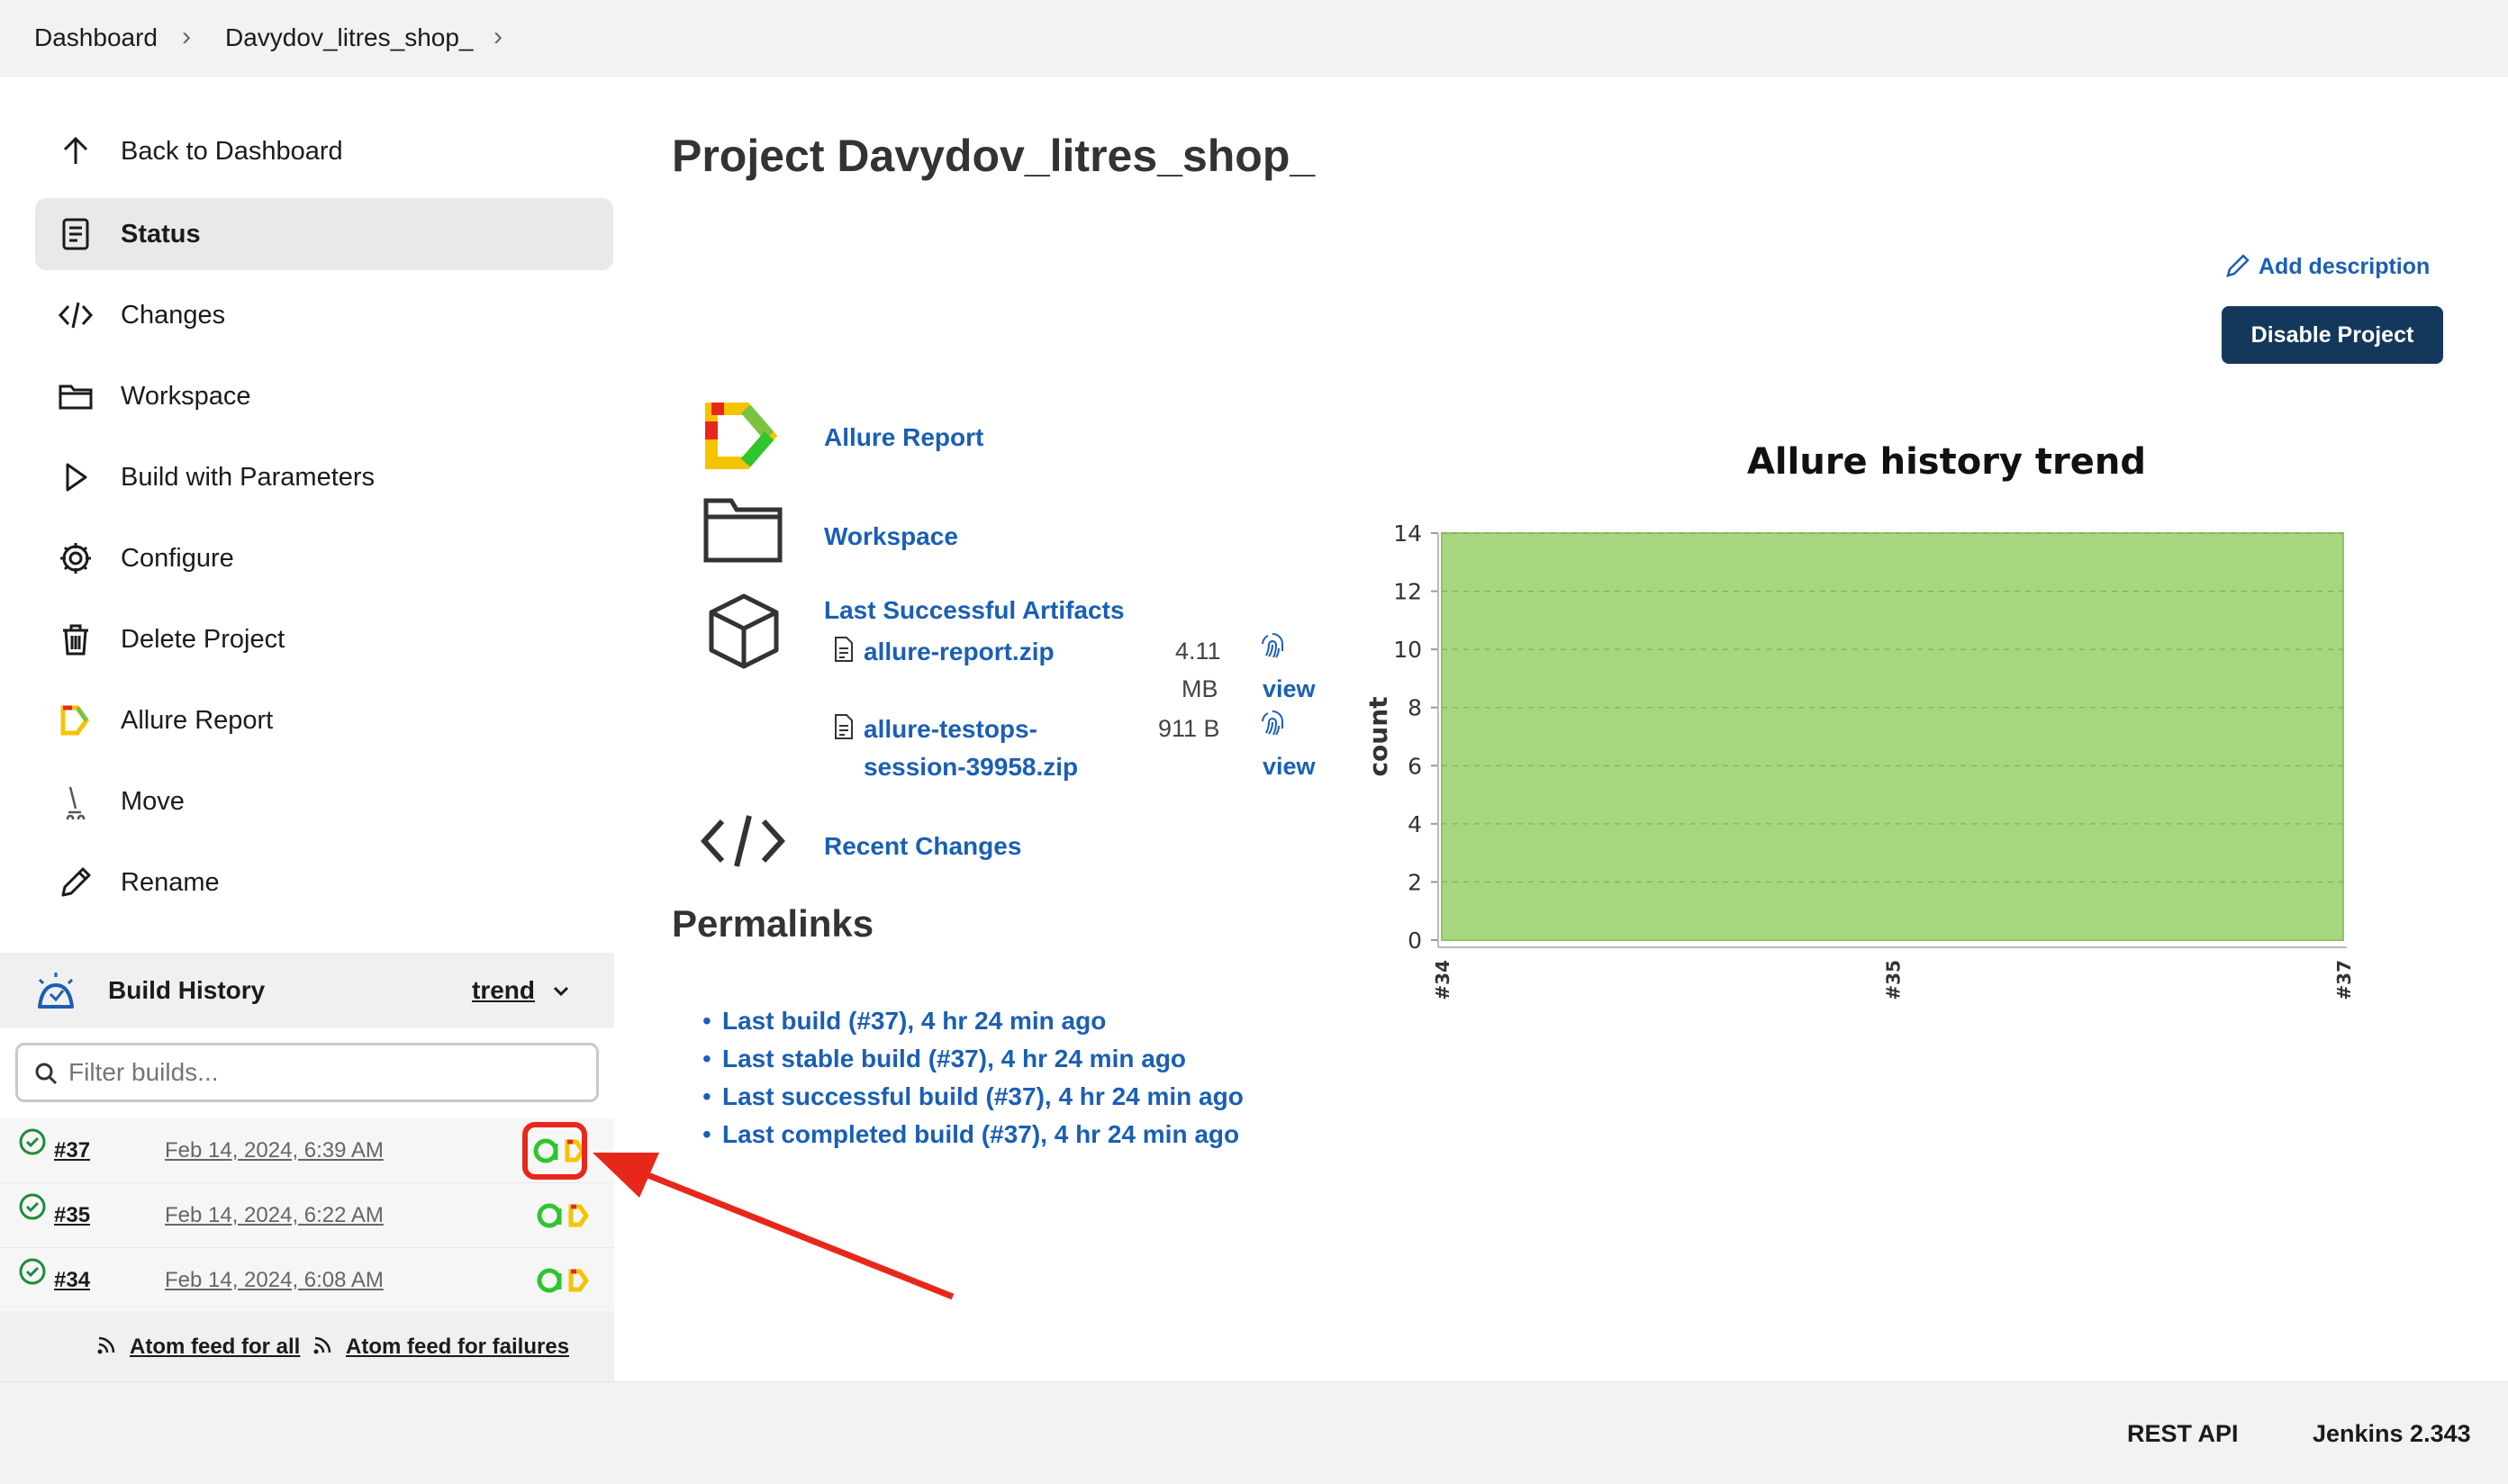 This screenshot has width=2508, height=1484. Describe the element at coordinates (324, 882) in the screenshot. I see `sidebar-item-rename: Rename` at that location.